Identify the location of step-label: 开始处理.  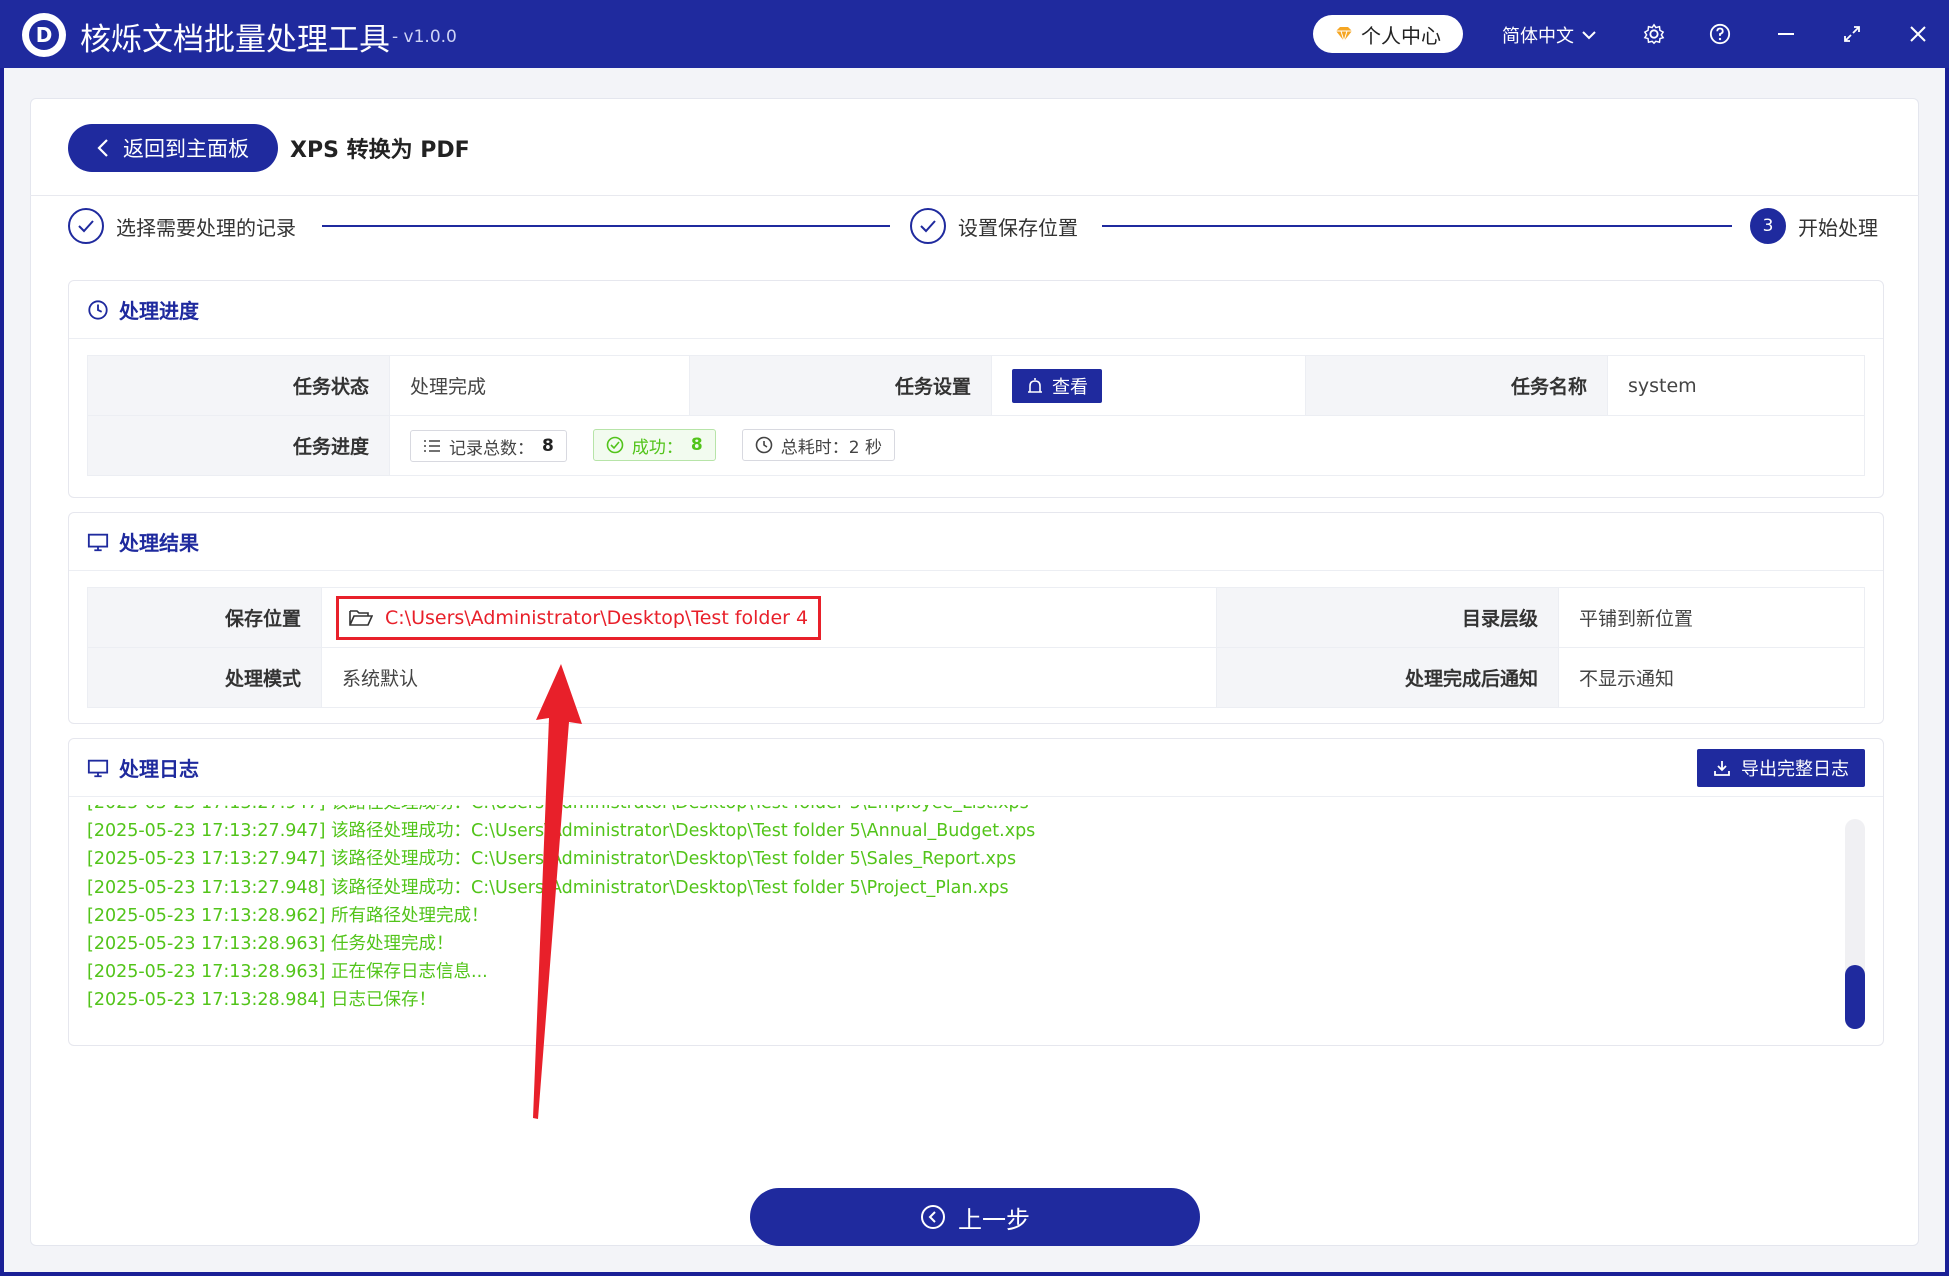
(1838, 227).